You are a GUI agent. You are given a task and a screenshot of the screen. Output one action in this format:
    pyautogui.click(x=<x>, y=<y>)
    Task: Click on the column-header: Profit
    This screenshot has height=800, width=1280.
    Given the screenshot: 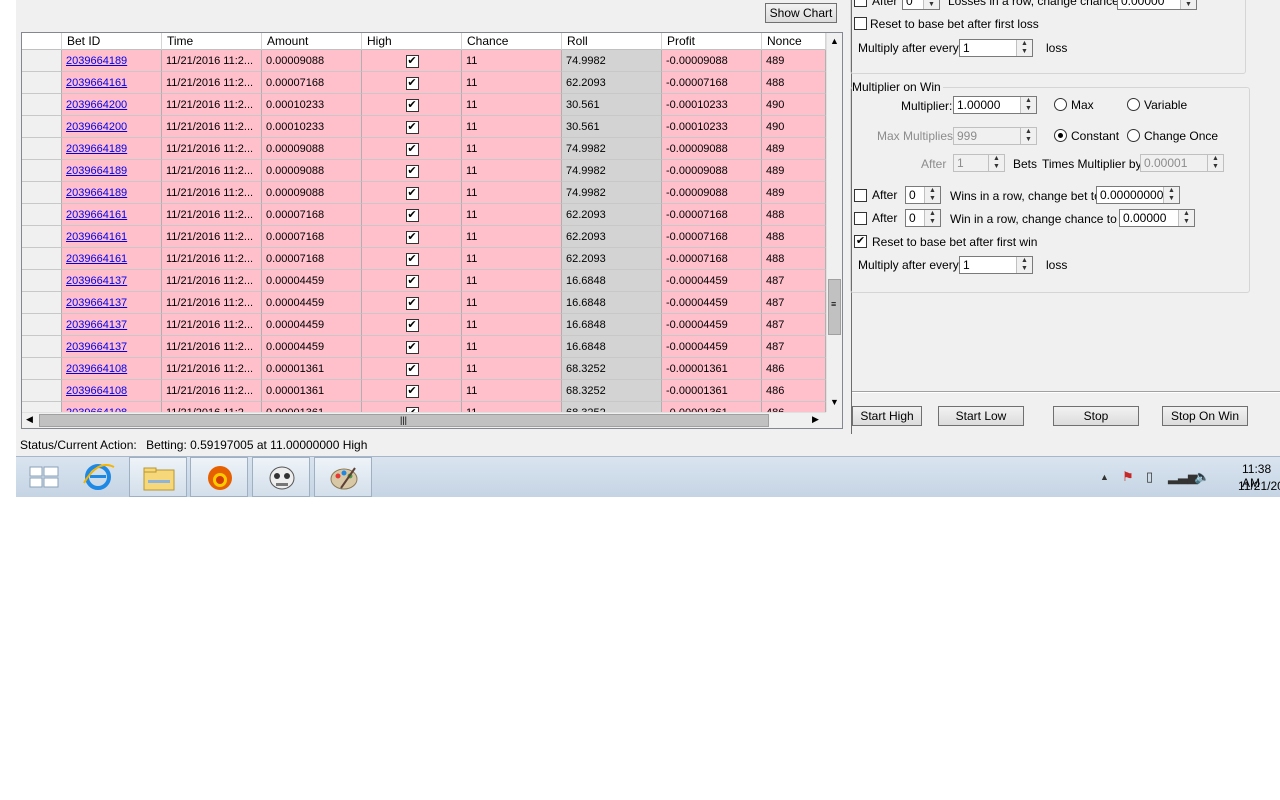 What is the action you would take?
    pyautogui.click(x=712, y=41)
    